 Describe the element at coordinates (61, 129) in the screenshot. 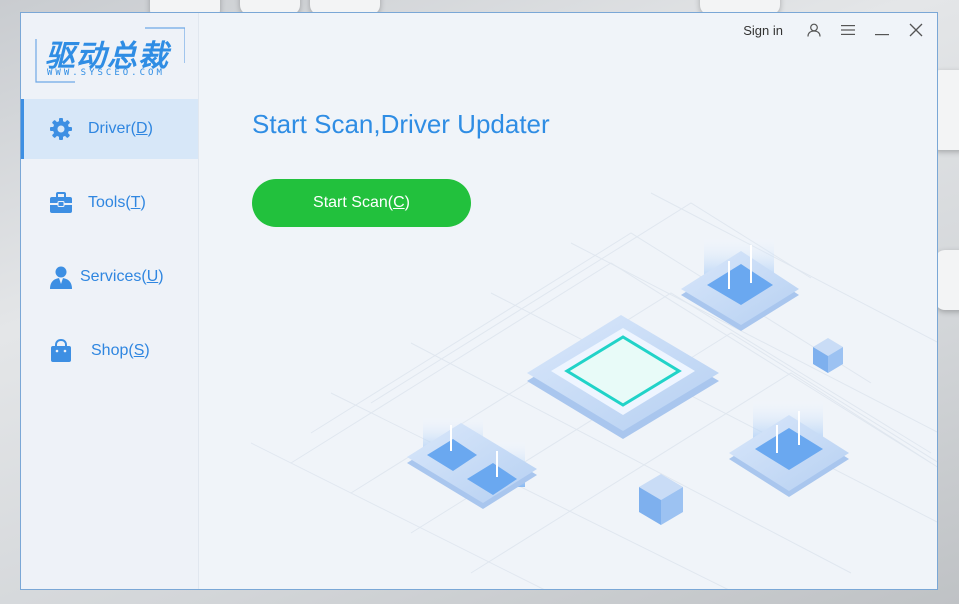

I see `gear-icon` at that location.